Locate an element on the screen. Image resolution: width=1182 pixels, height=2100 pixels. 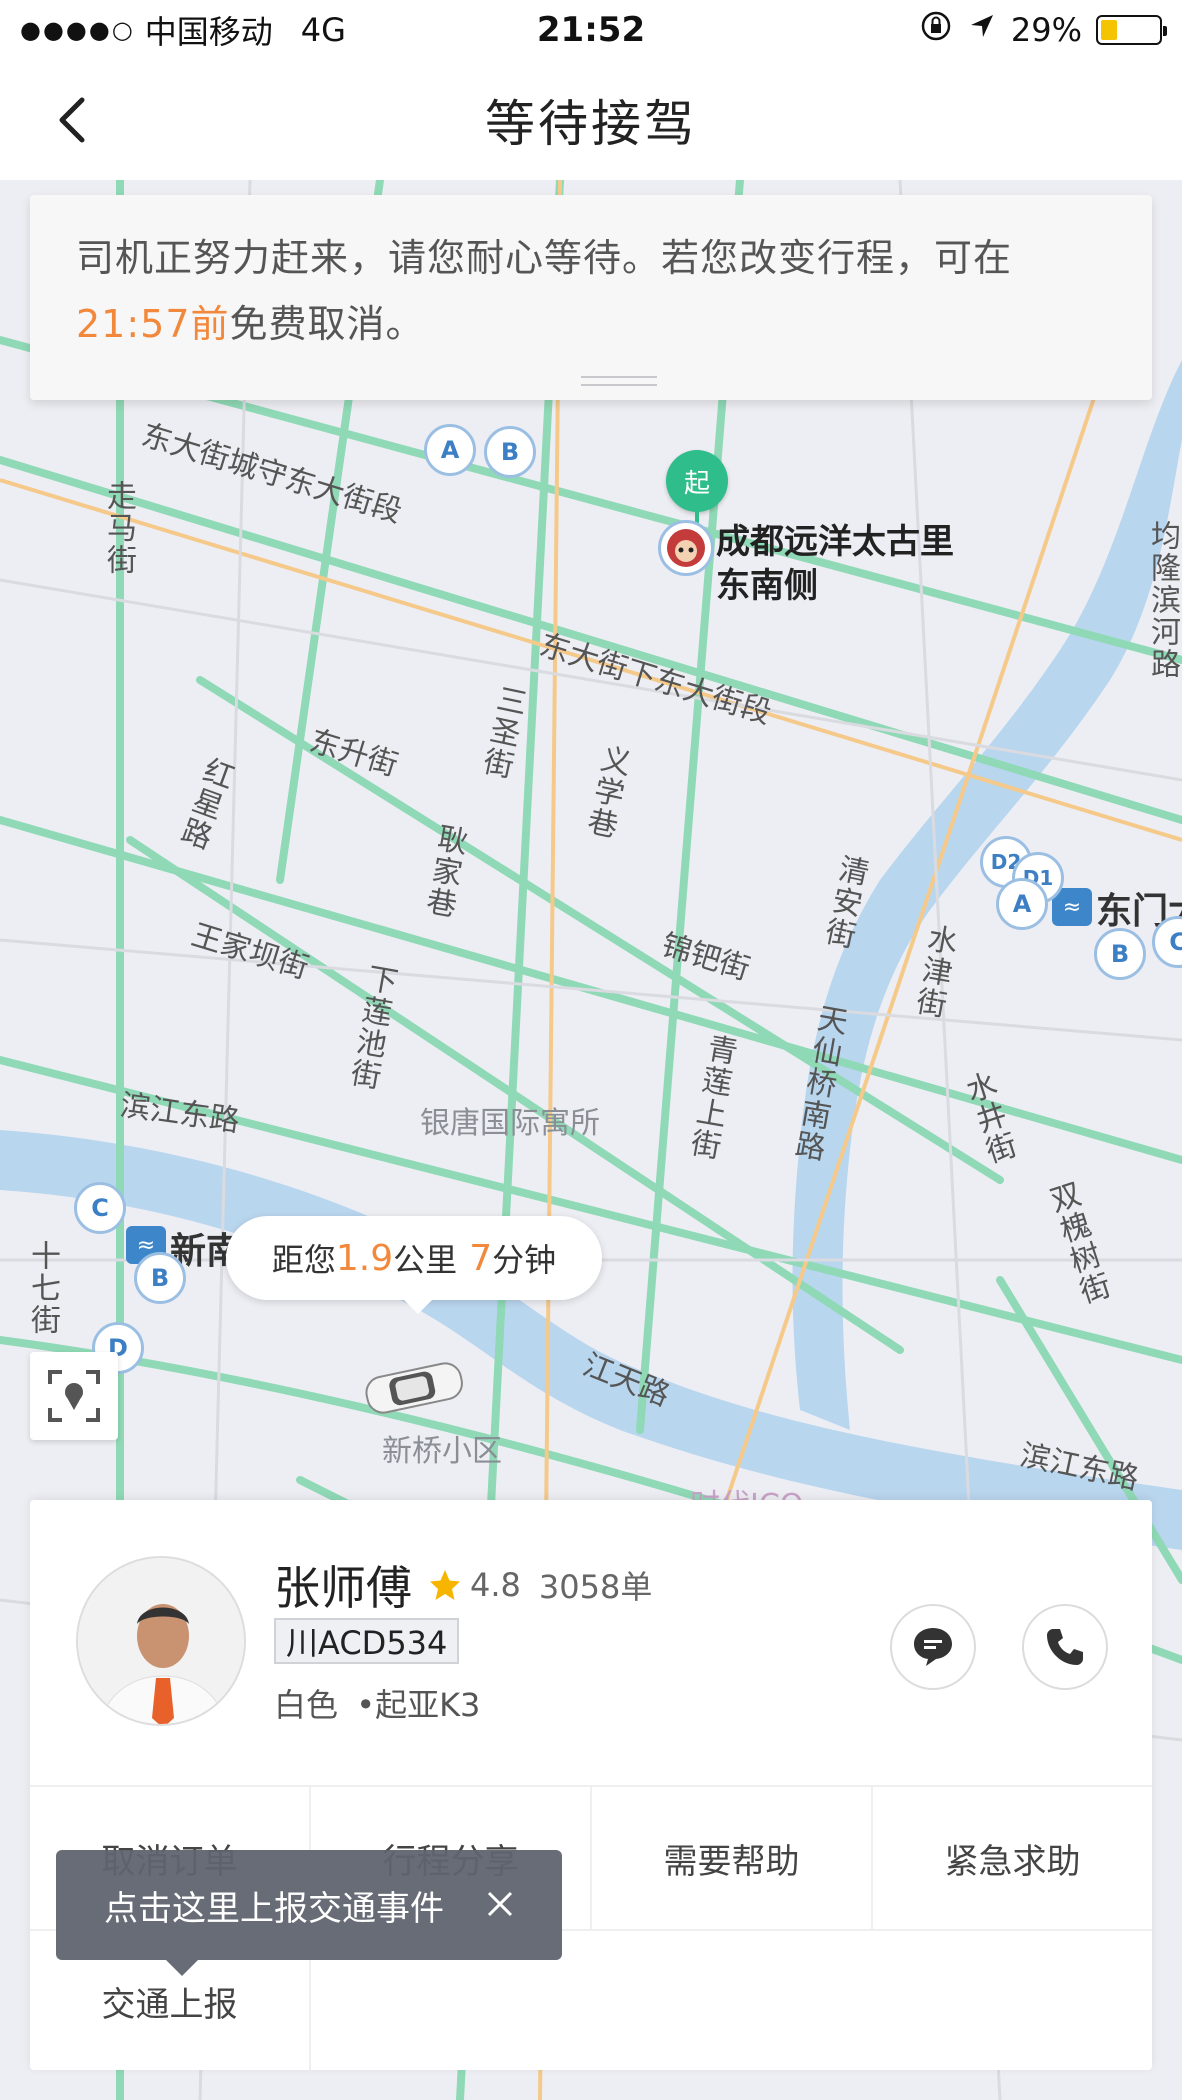
car-color: 白色 is located at coordinates (306, 1705).